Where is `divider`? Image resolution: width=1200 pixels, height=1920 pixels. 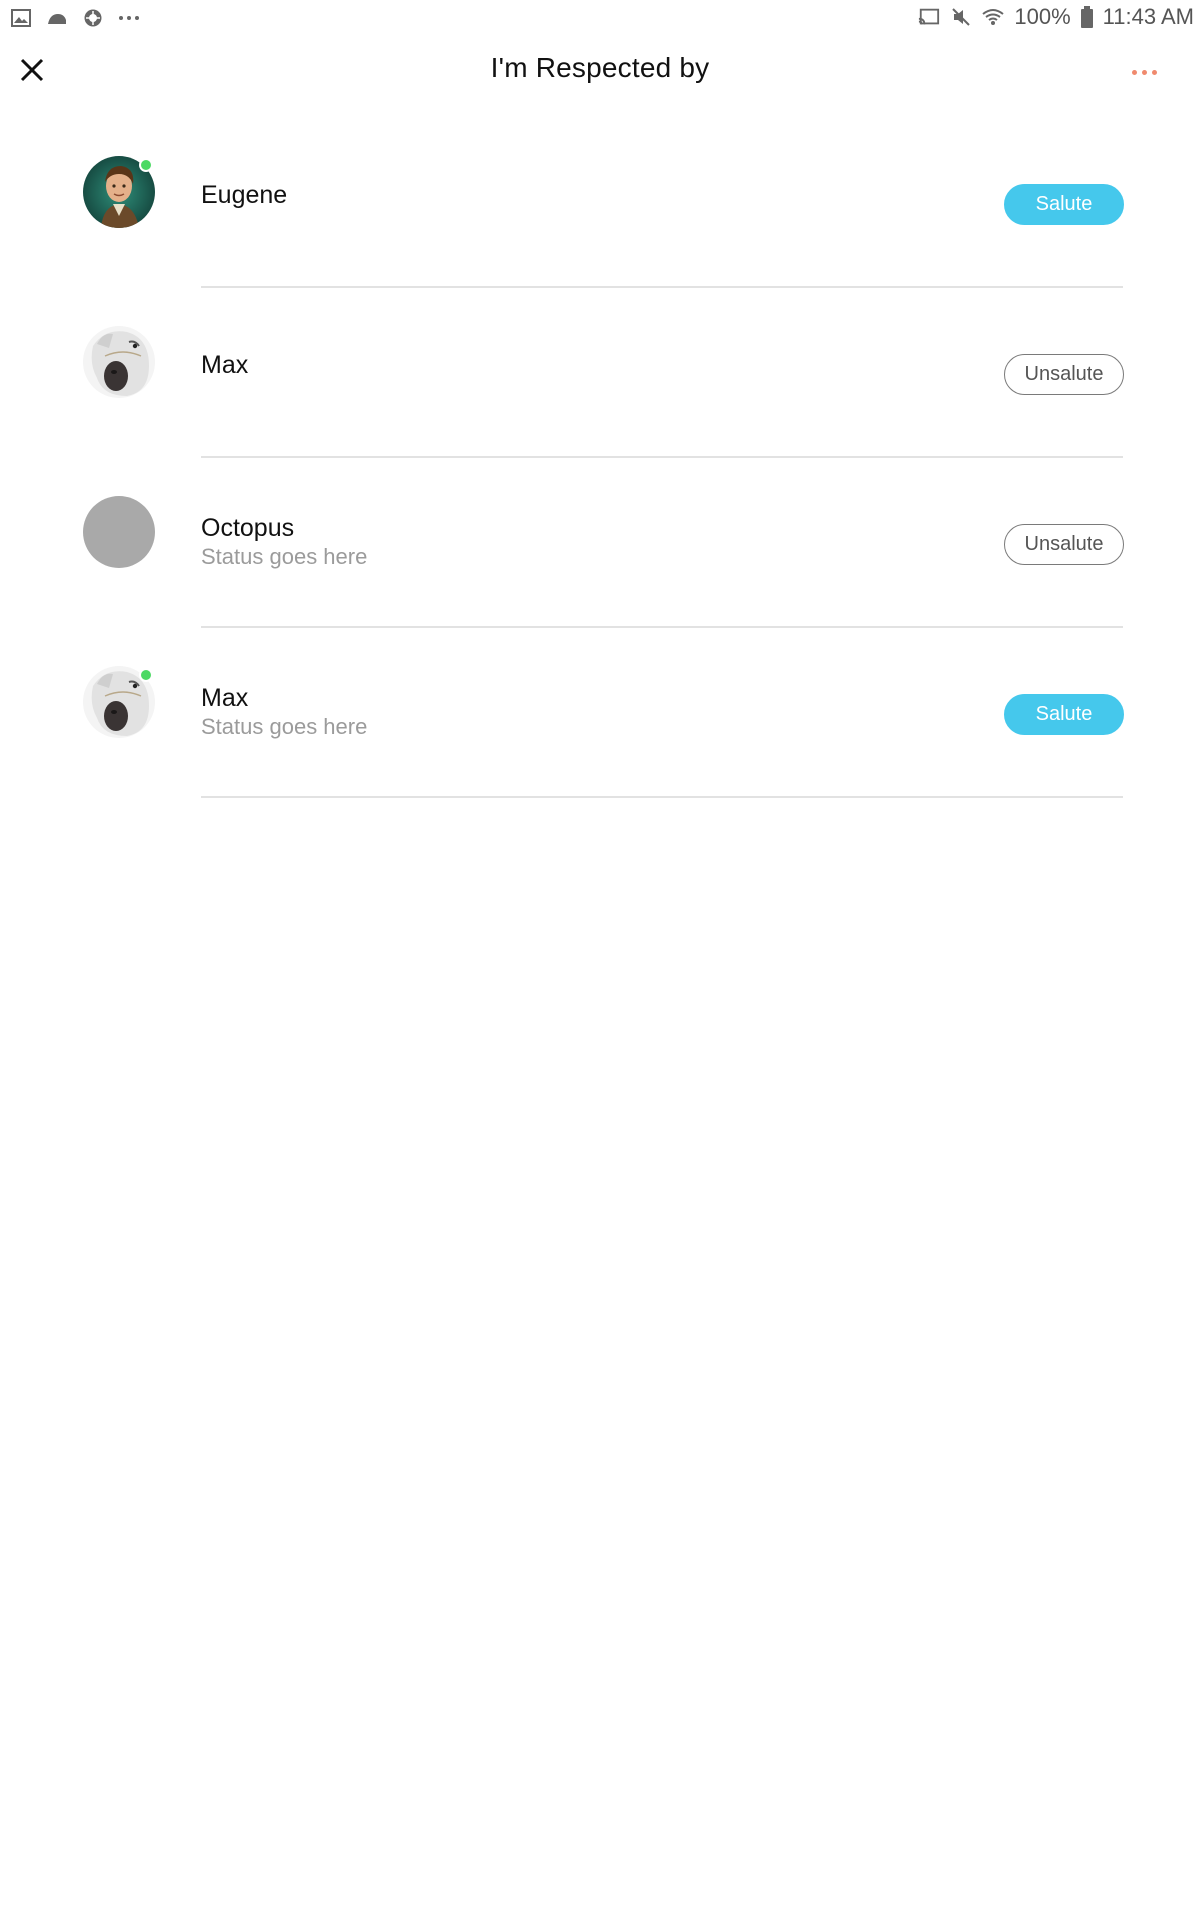 divider is located at coordinates (662, 797).